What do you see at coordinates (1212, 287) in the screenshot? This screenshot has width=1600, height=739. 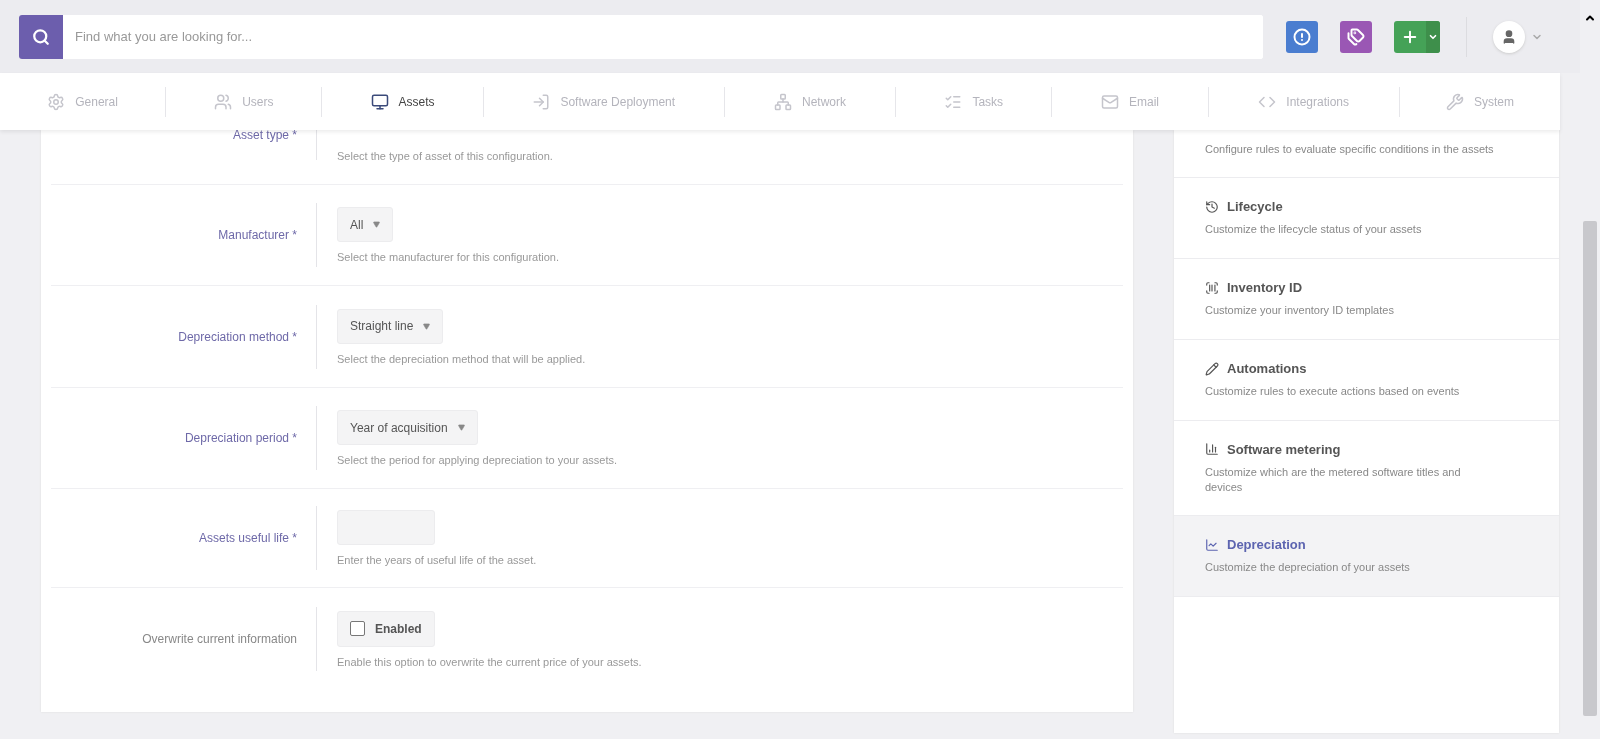 I see `barcode-icon` at bounding box center [1212, 287].